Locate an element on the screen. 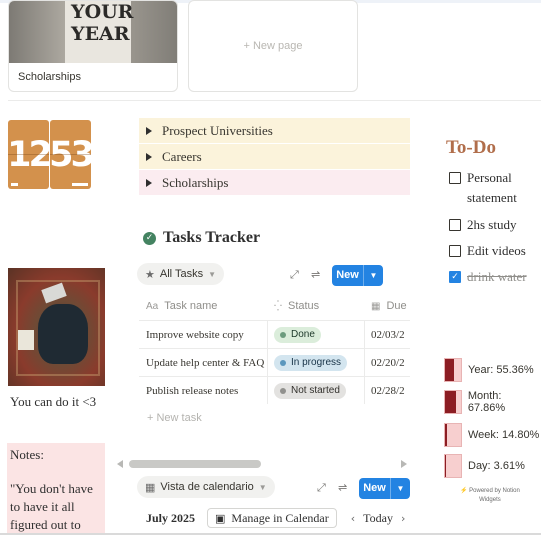 This screenshot has height=535, width=541. clock-minutes-value: 53 is located at coordinates (72, 154).